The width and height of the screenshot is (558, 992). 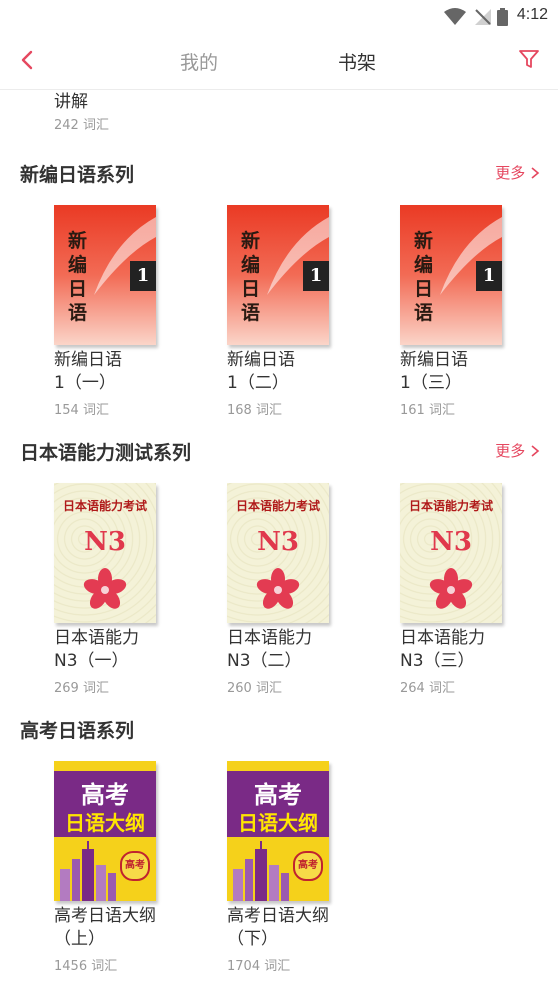 I want to click on battery-icon, so click(x=502, y=17).